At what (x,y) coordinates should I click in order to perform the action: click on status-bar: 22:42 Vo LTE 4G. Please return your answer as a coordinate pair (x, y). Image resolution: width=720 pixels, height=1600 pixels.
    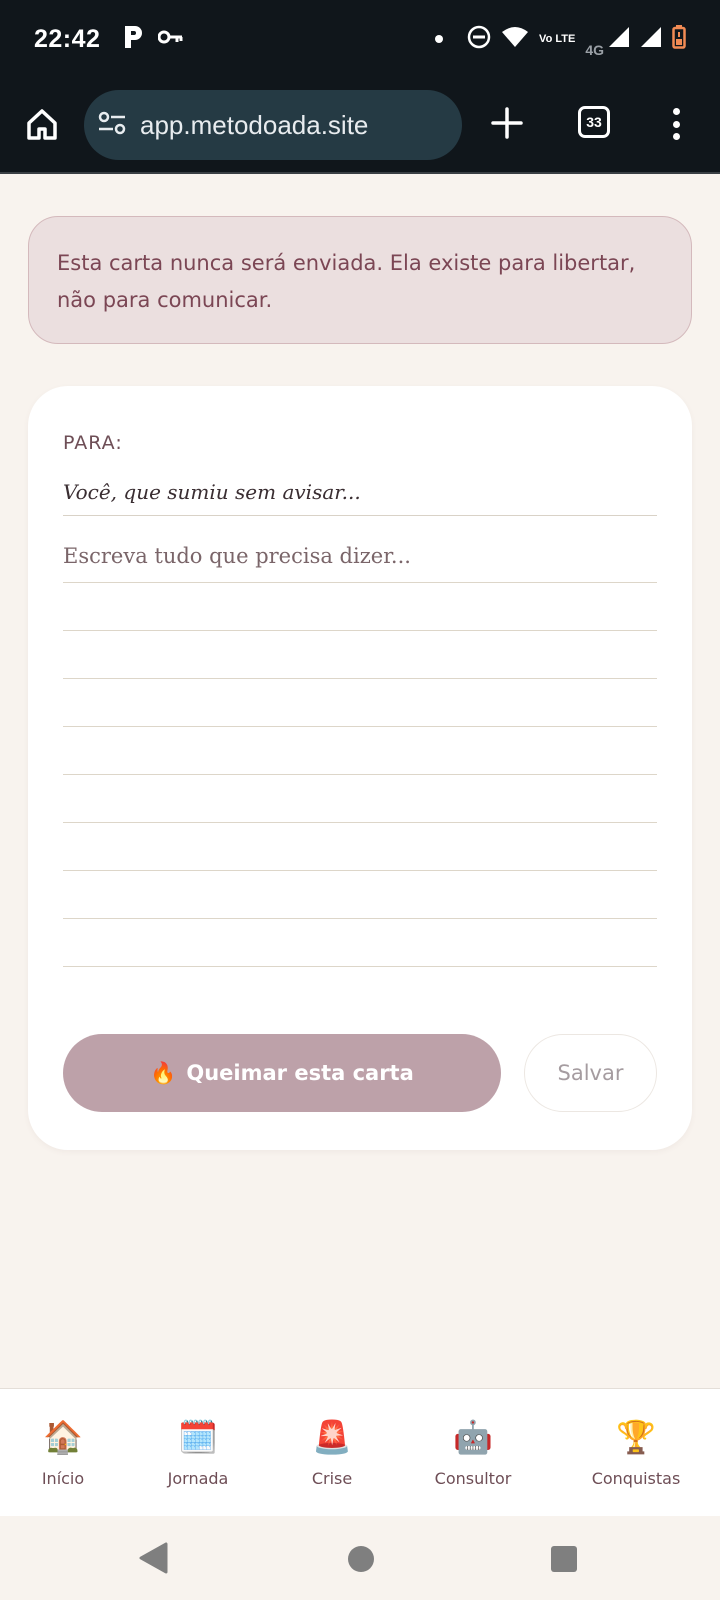
    Looking at the image, I should click on (360, 39).